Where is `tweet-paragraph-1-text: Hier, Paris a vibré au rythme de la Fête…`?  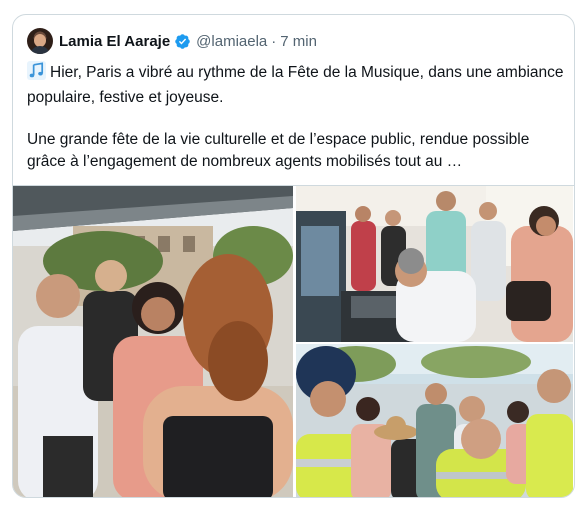
tweet-paragraph-1-text: Hier, Paris a vibré au rythme de la Fête… is located at coordinates (295, 85).